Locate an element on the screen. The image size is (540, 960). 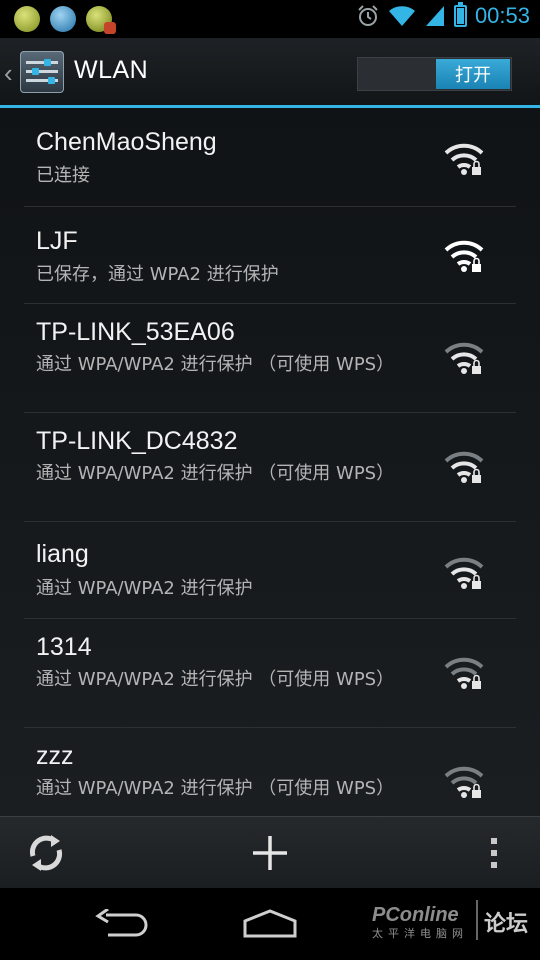
watermark-divider is located at coordinates (477, 920).